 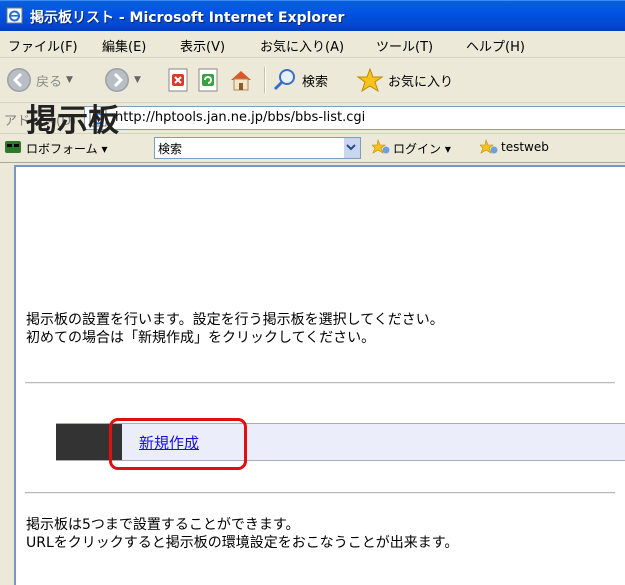 I want to click on favorites-button: お気に入り, so click(x=404, y=80).